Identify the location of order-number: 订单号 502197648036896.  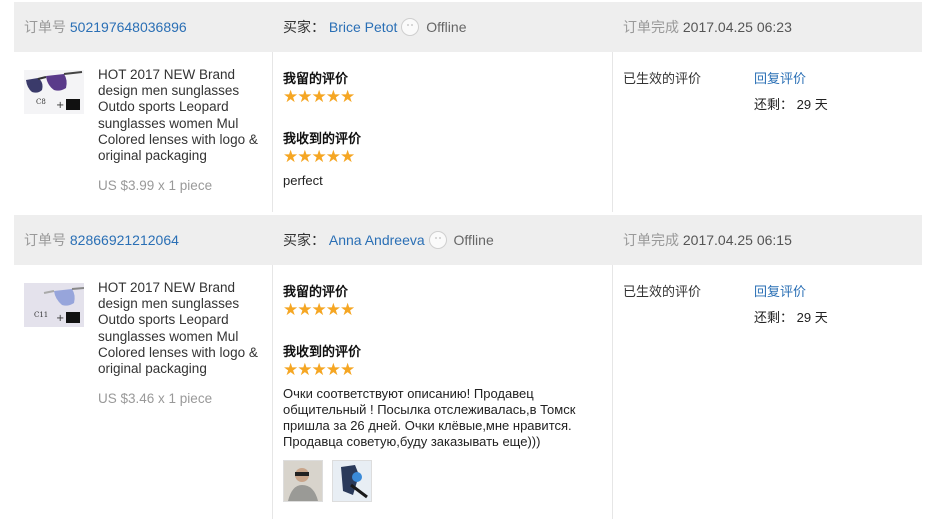
(105, 27).